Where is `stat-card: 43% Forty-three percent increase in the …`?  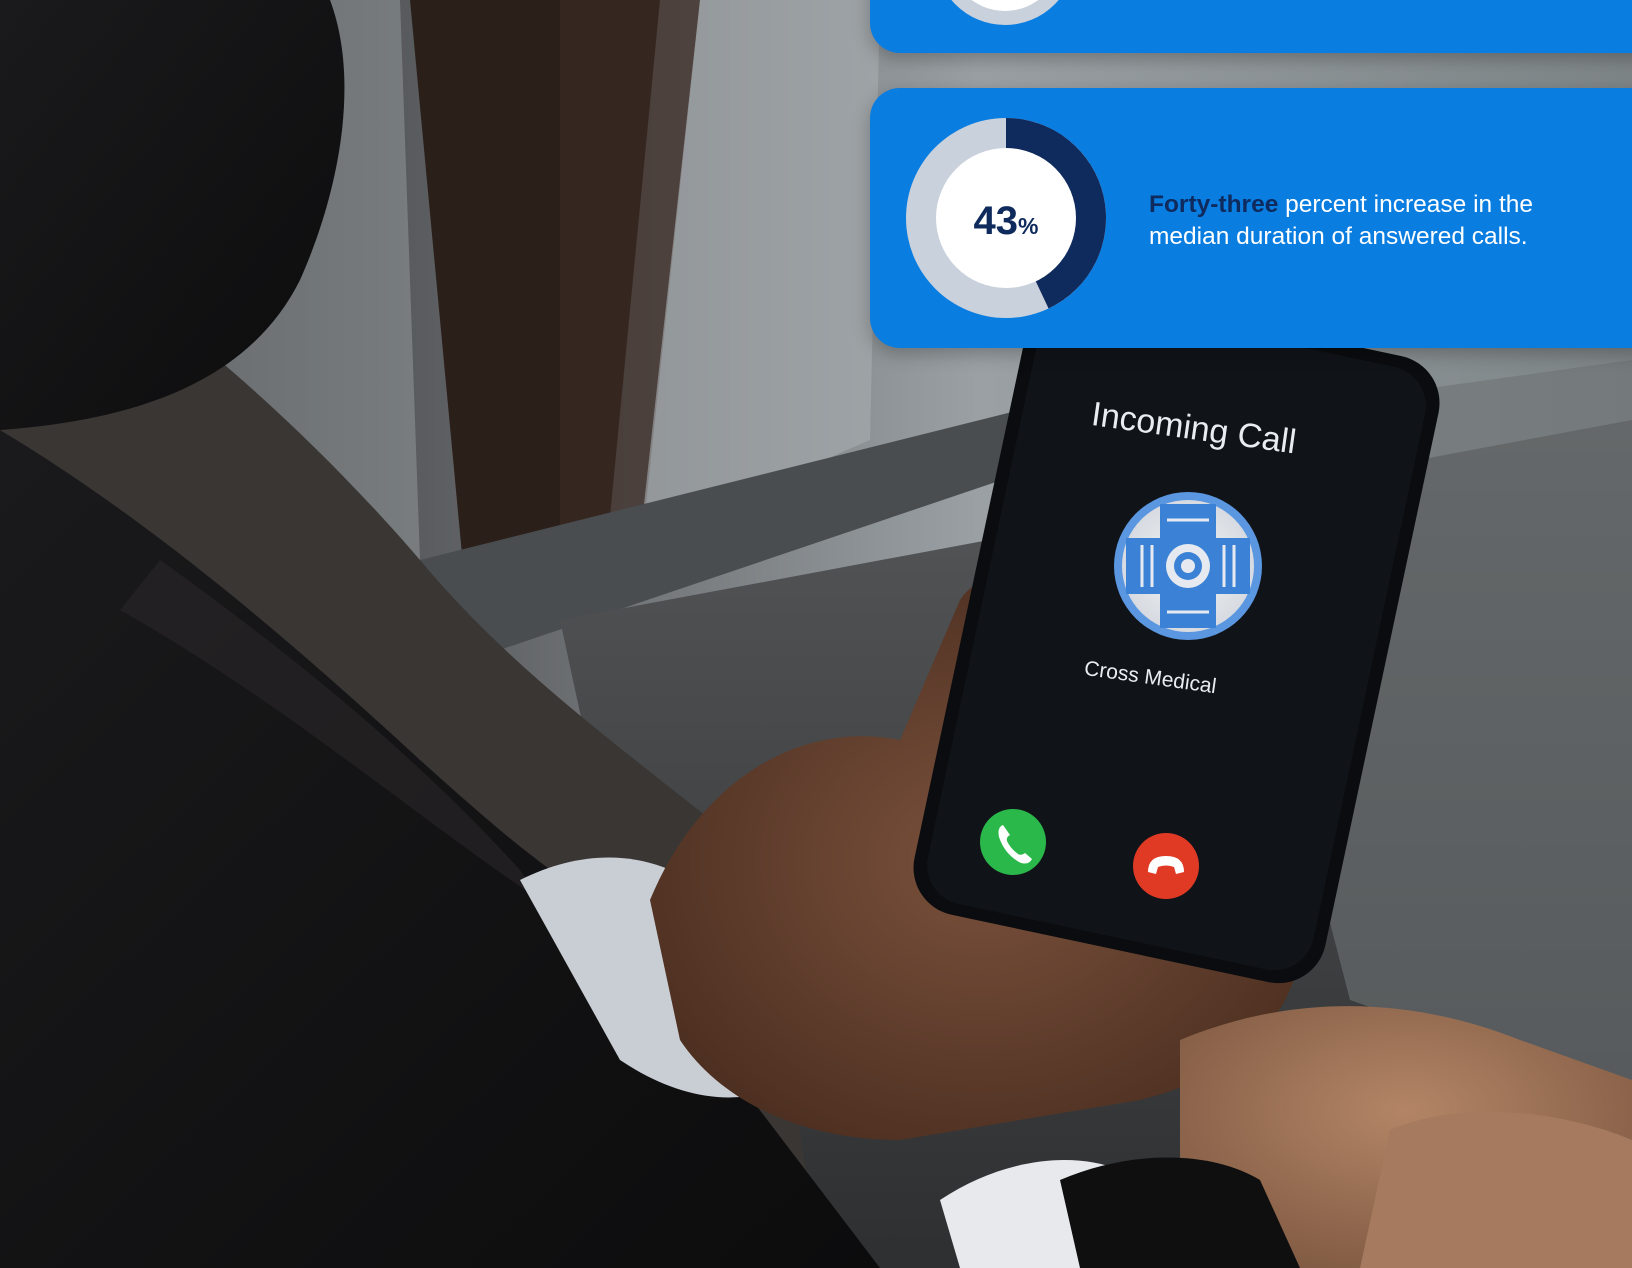 stat-card: 43% Forty-three percent increase in the … is located at coordinates (1251, 218).